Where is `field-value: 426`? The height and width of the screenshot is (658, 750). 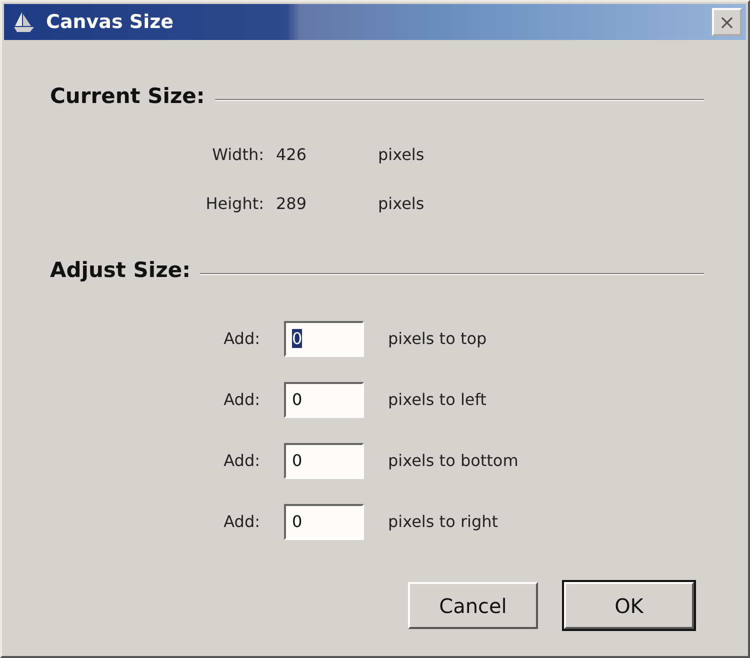 field-value: 426 is located at coordinates (292, 154).